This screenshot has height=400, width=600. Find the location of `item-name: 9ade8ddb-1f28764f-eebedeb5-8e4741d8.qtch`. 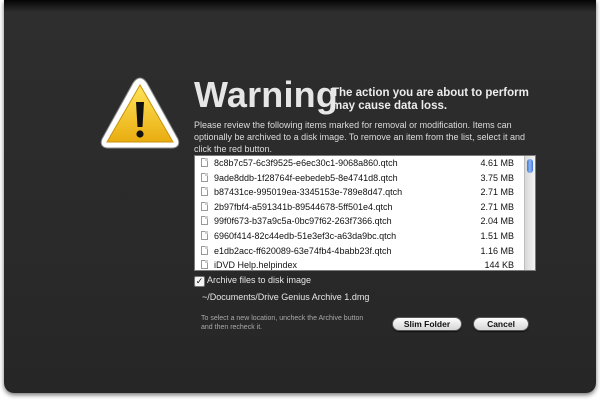

item-name: 9ade8ddb-1f28764f-eebedeb5-8e4741d8.qtch is located at coordinates (306, 177).